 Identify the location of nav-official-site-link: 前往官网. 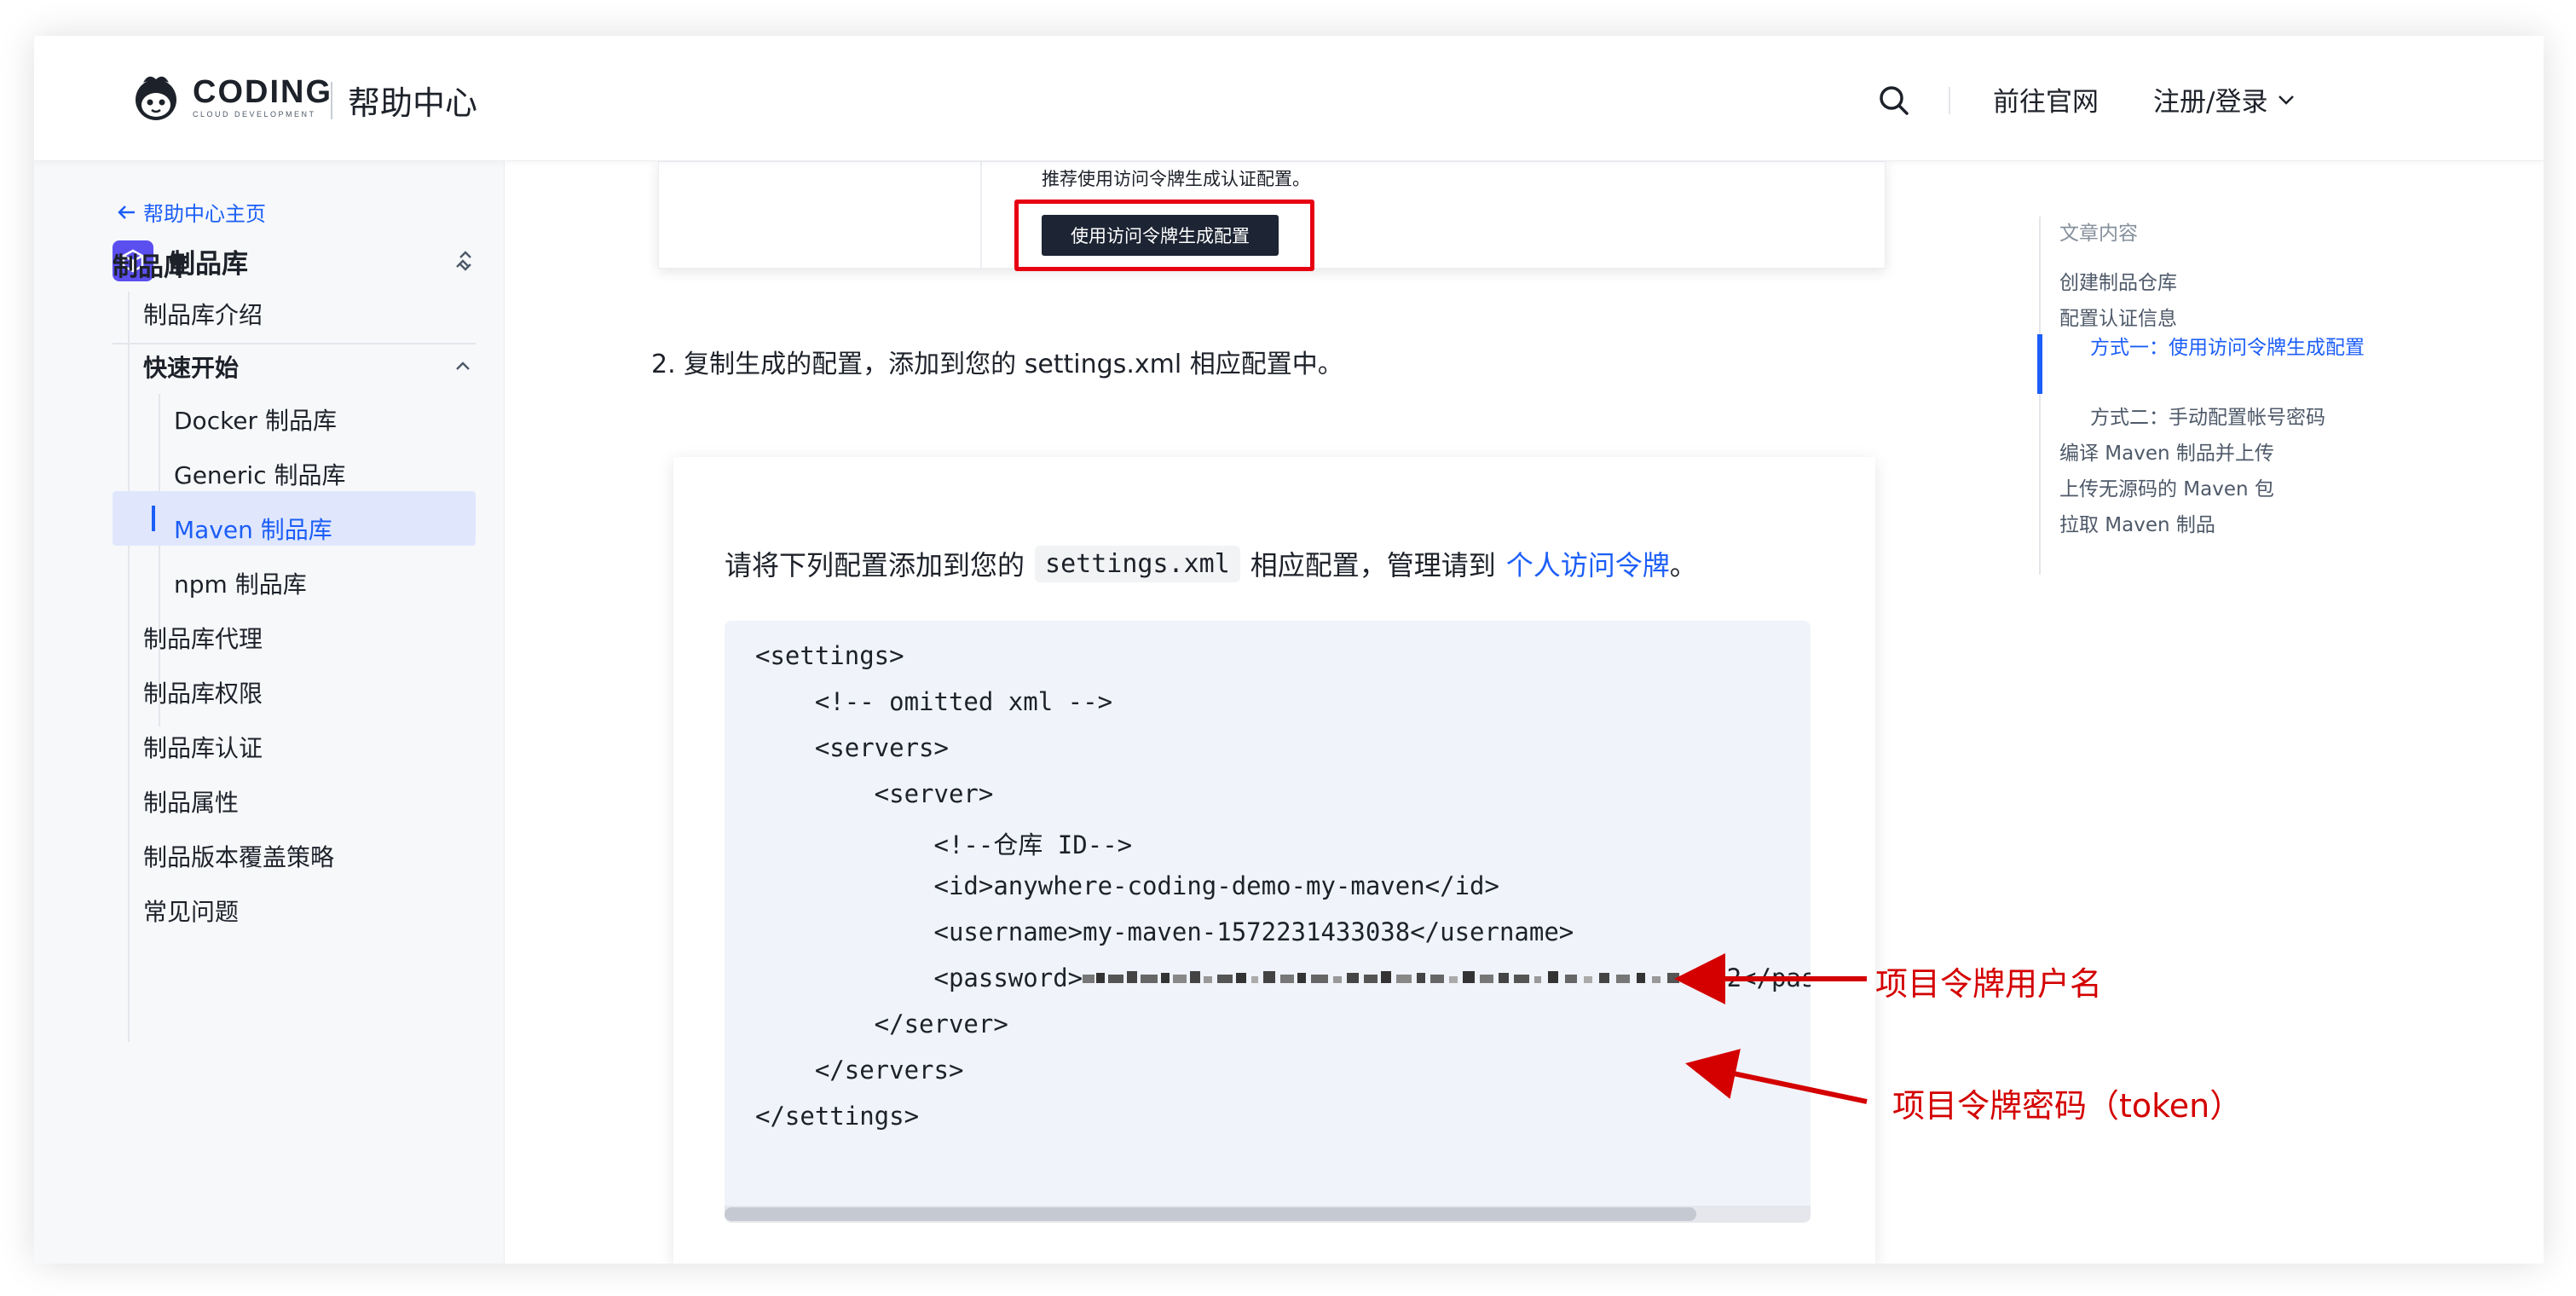
(2046, 100).